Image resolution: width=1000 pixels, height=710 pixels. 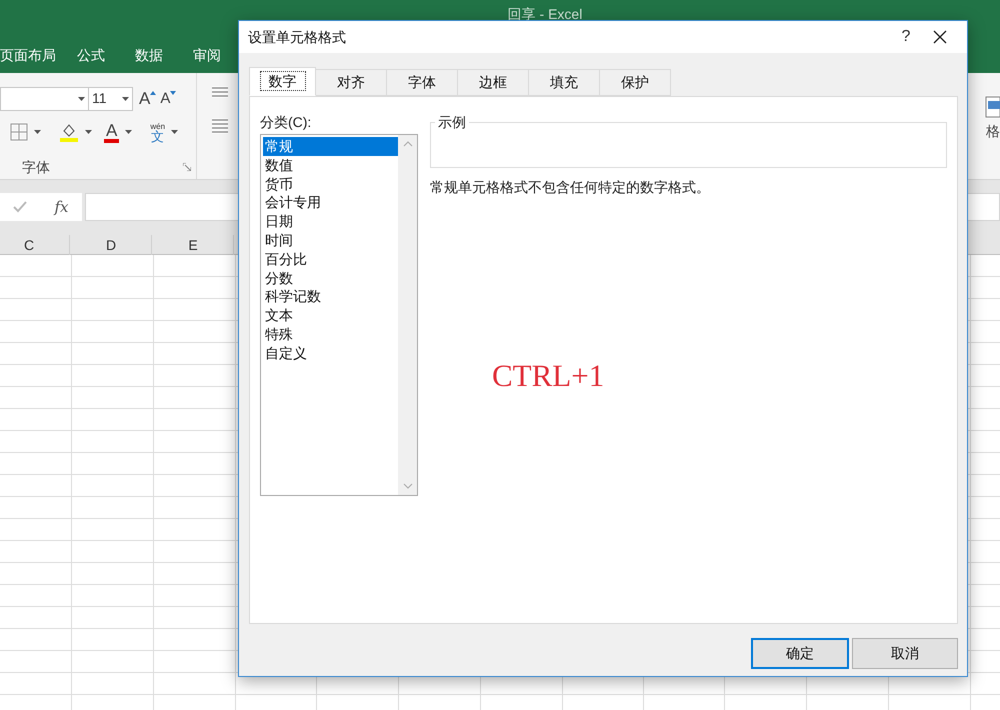 What do you see at coordinates (330, 278) in the screenshot?
I see `category-item: 分数` at bounding box center [330, 278].